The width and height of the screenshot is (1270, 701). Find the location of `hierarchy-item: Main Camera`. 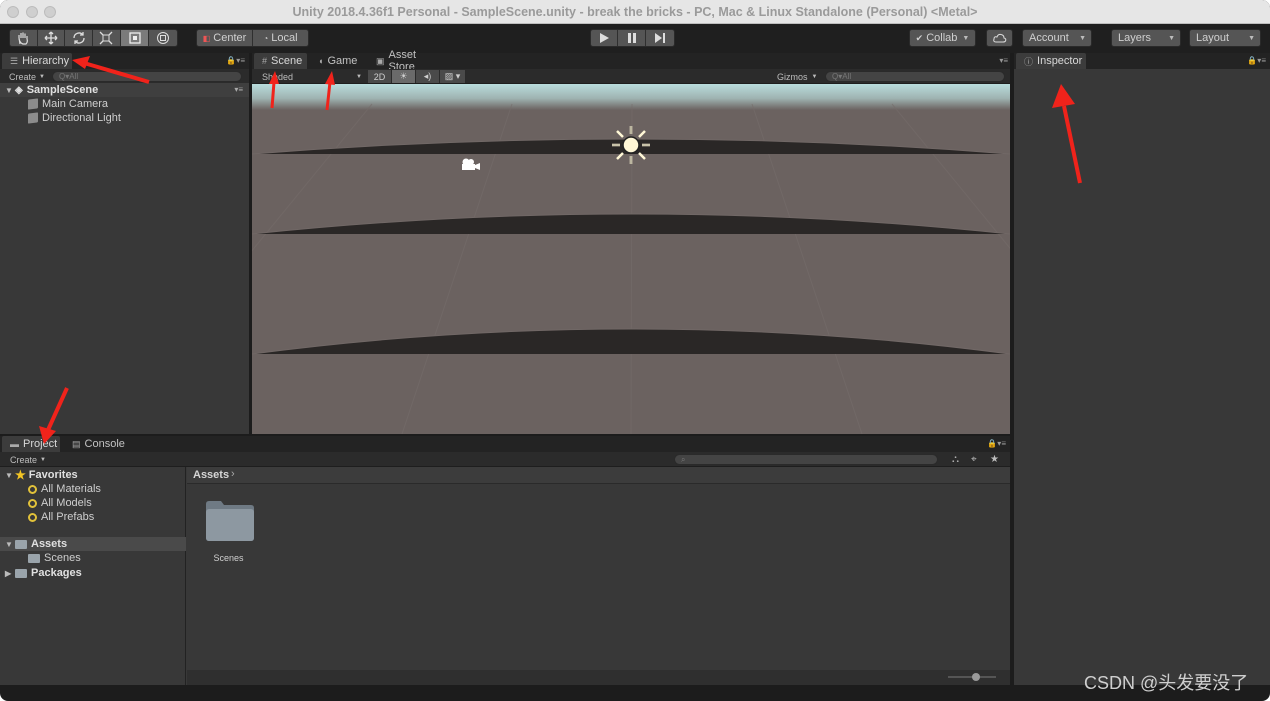

hierarchy-item: Main Camera is located at coordinates (68, 104).